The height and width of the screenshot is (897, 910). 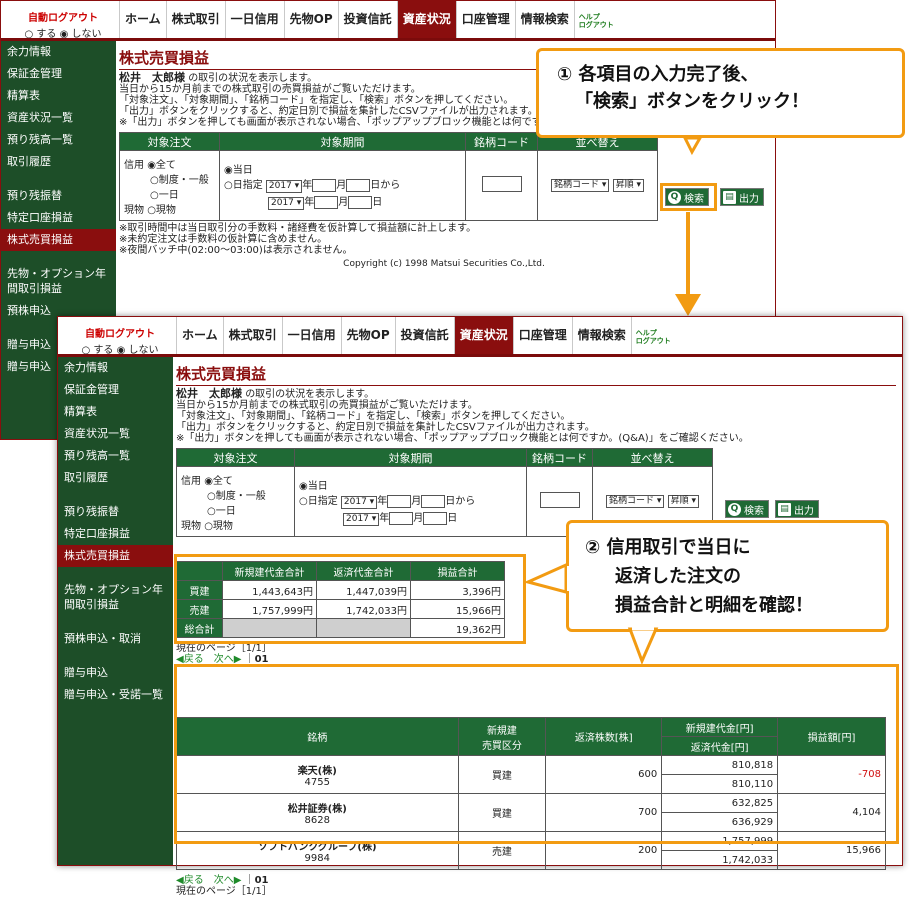 I want to click on pager-sep: ｜, so click(x=249, y=880).